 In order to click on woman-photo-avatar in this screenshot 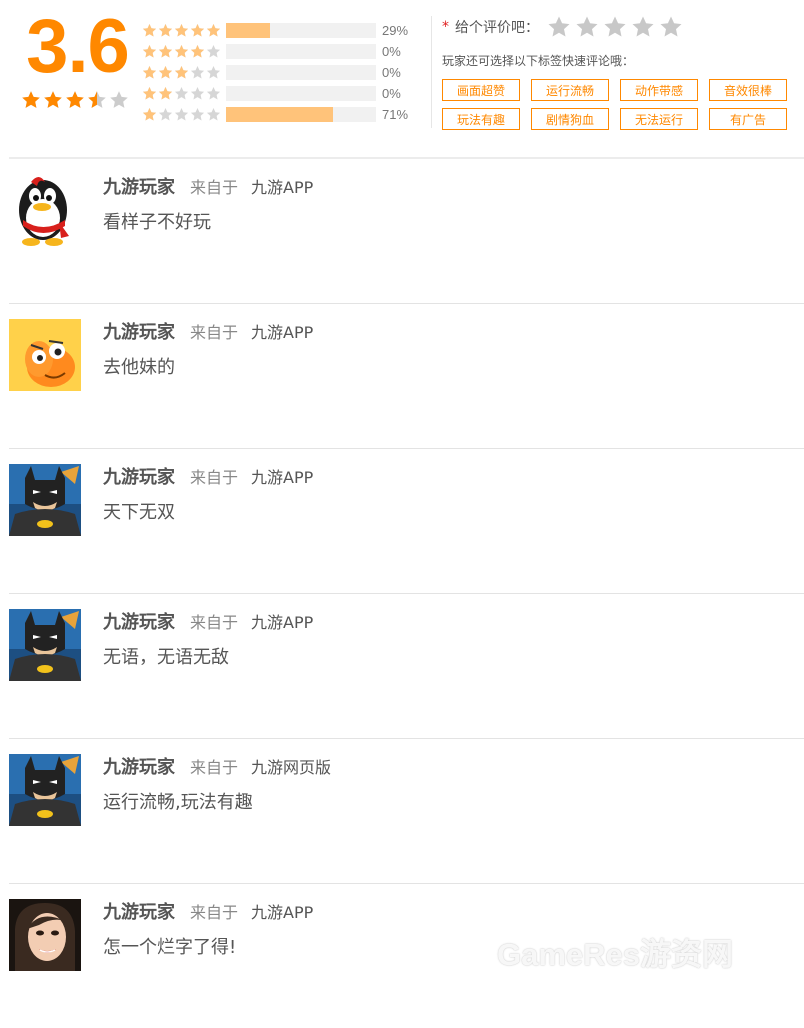, I will do `click(45, 935)`.